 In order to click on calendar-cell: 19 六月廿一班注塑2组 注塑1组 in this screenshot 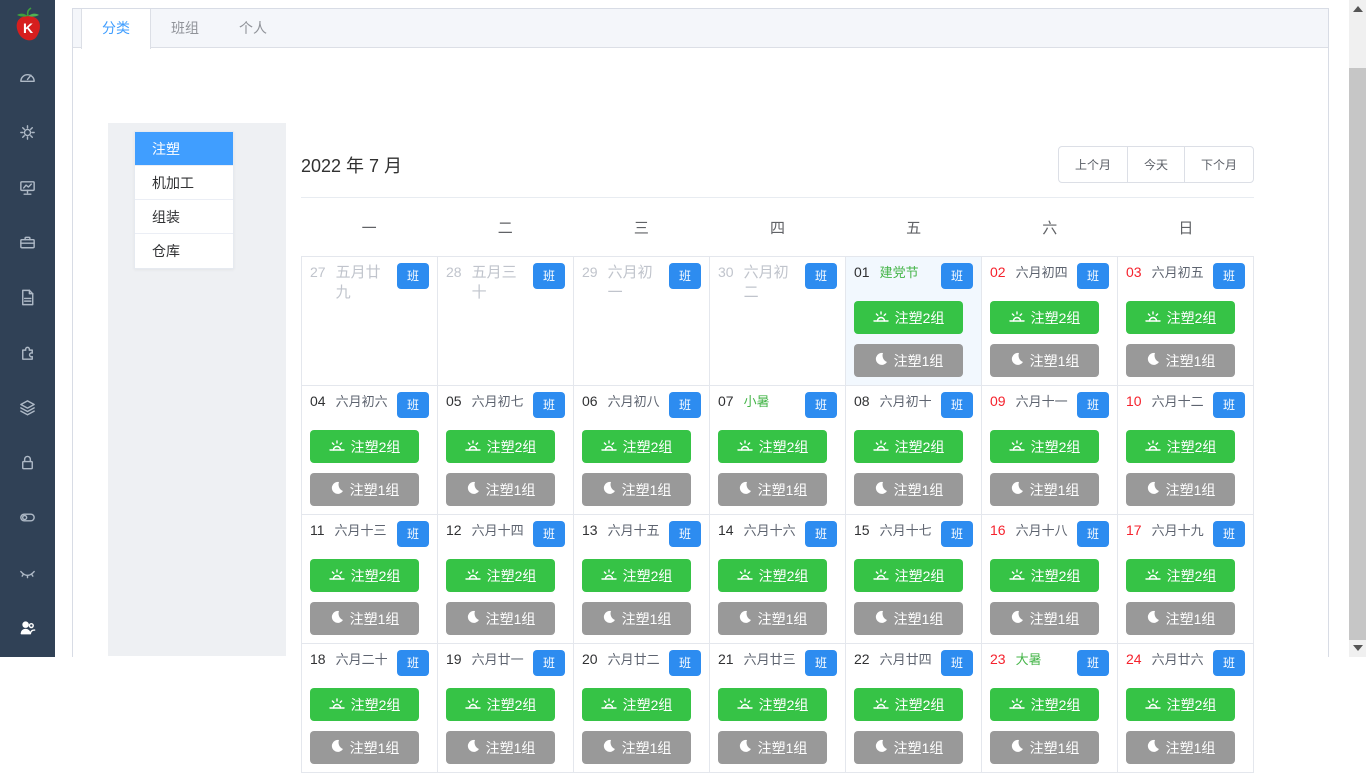, I will do `click(506, 708)`.